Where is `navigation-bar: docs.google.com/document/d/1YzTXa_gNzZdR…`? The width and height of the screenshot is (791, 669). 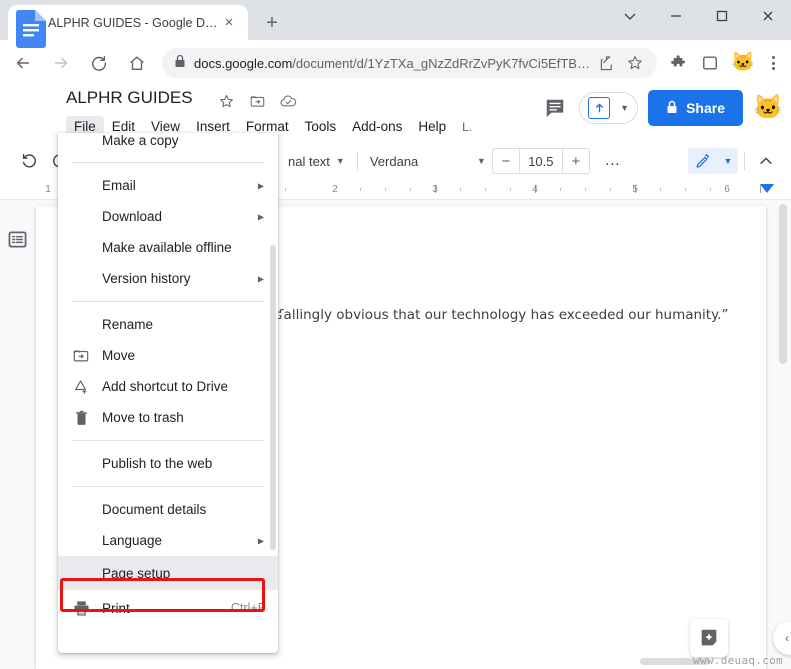 navigation-bar: docs.google.com/document/d/1YzTXa_gNzZdR… is located at coordinates (395, 63).